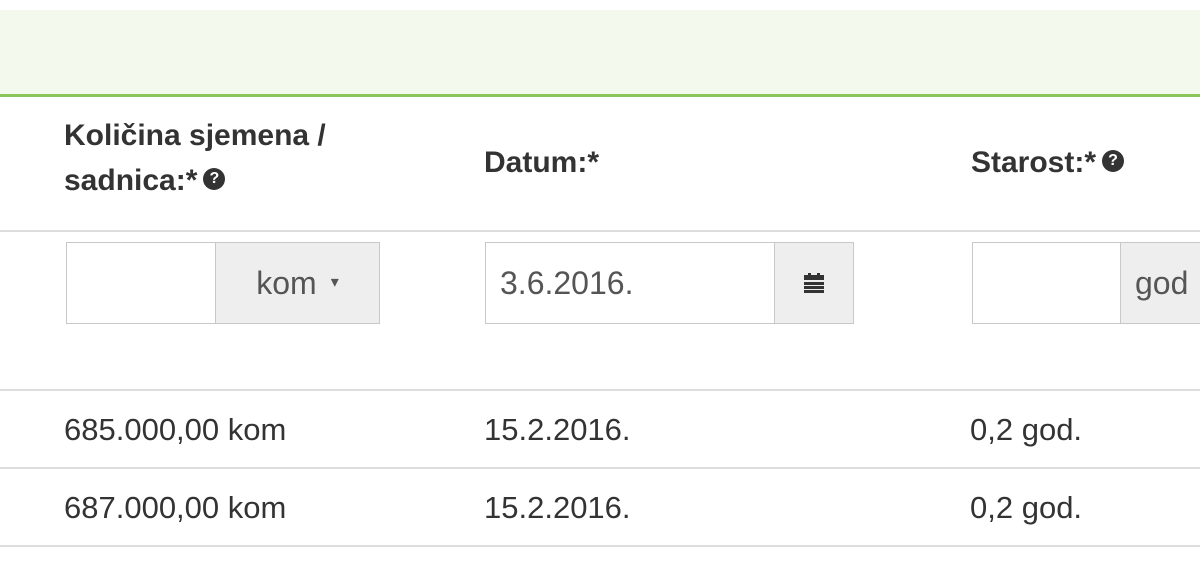  I want to click on age-unit-select: god, so click(1160, 283).